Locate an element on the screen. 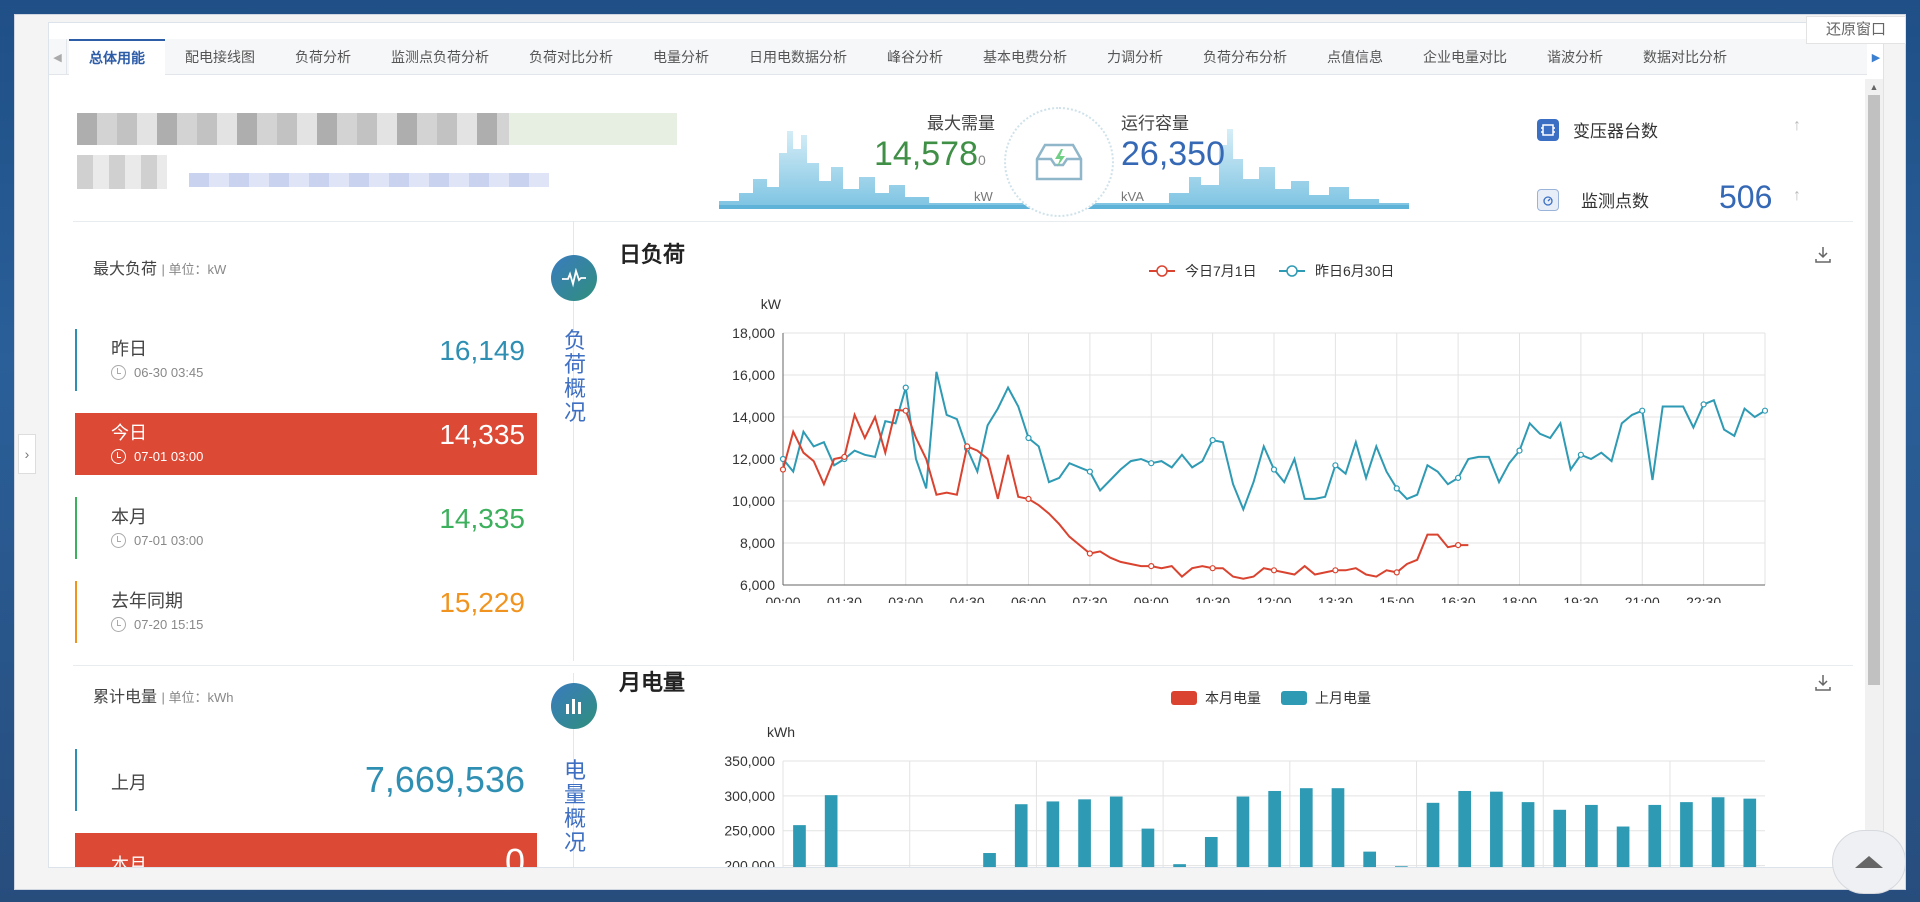  row-accent-bar is located at coordinates (76, 612).